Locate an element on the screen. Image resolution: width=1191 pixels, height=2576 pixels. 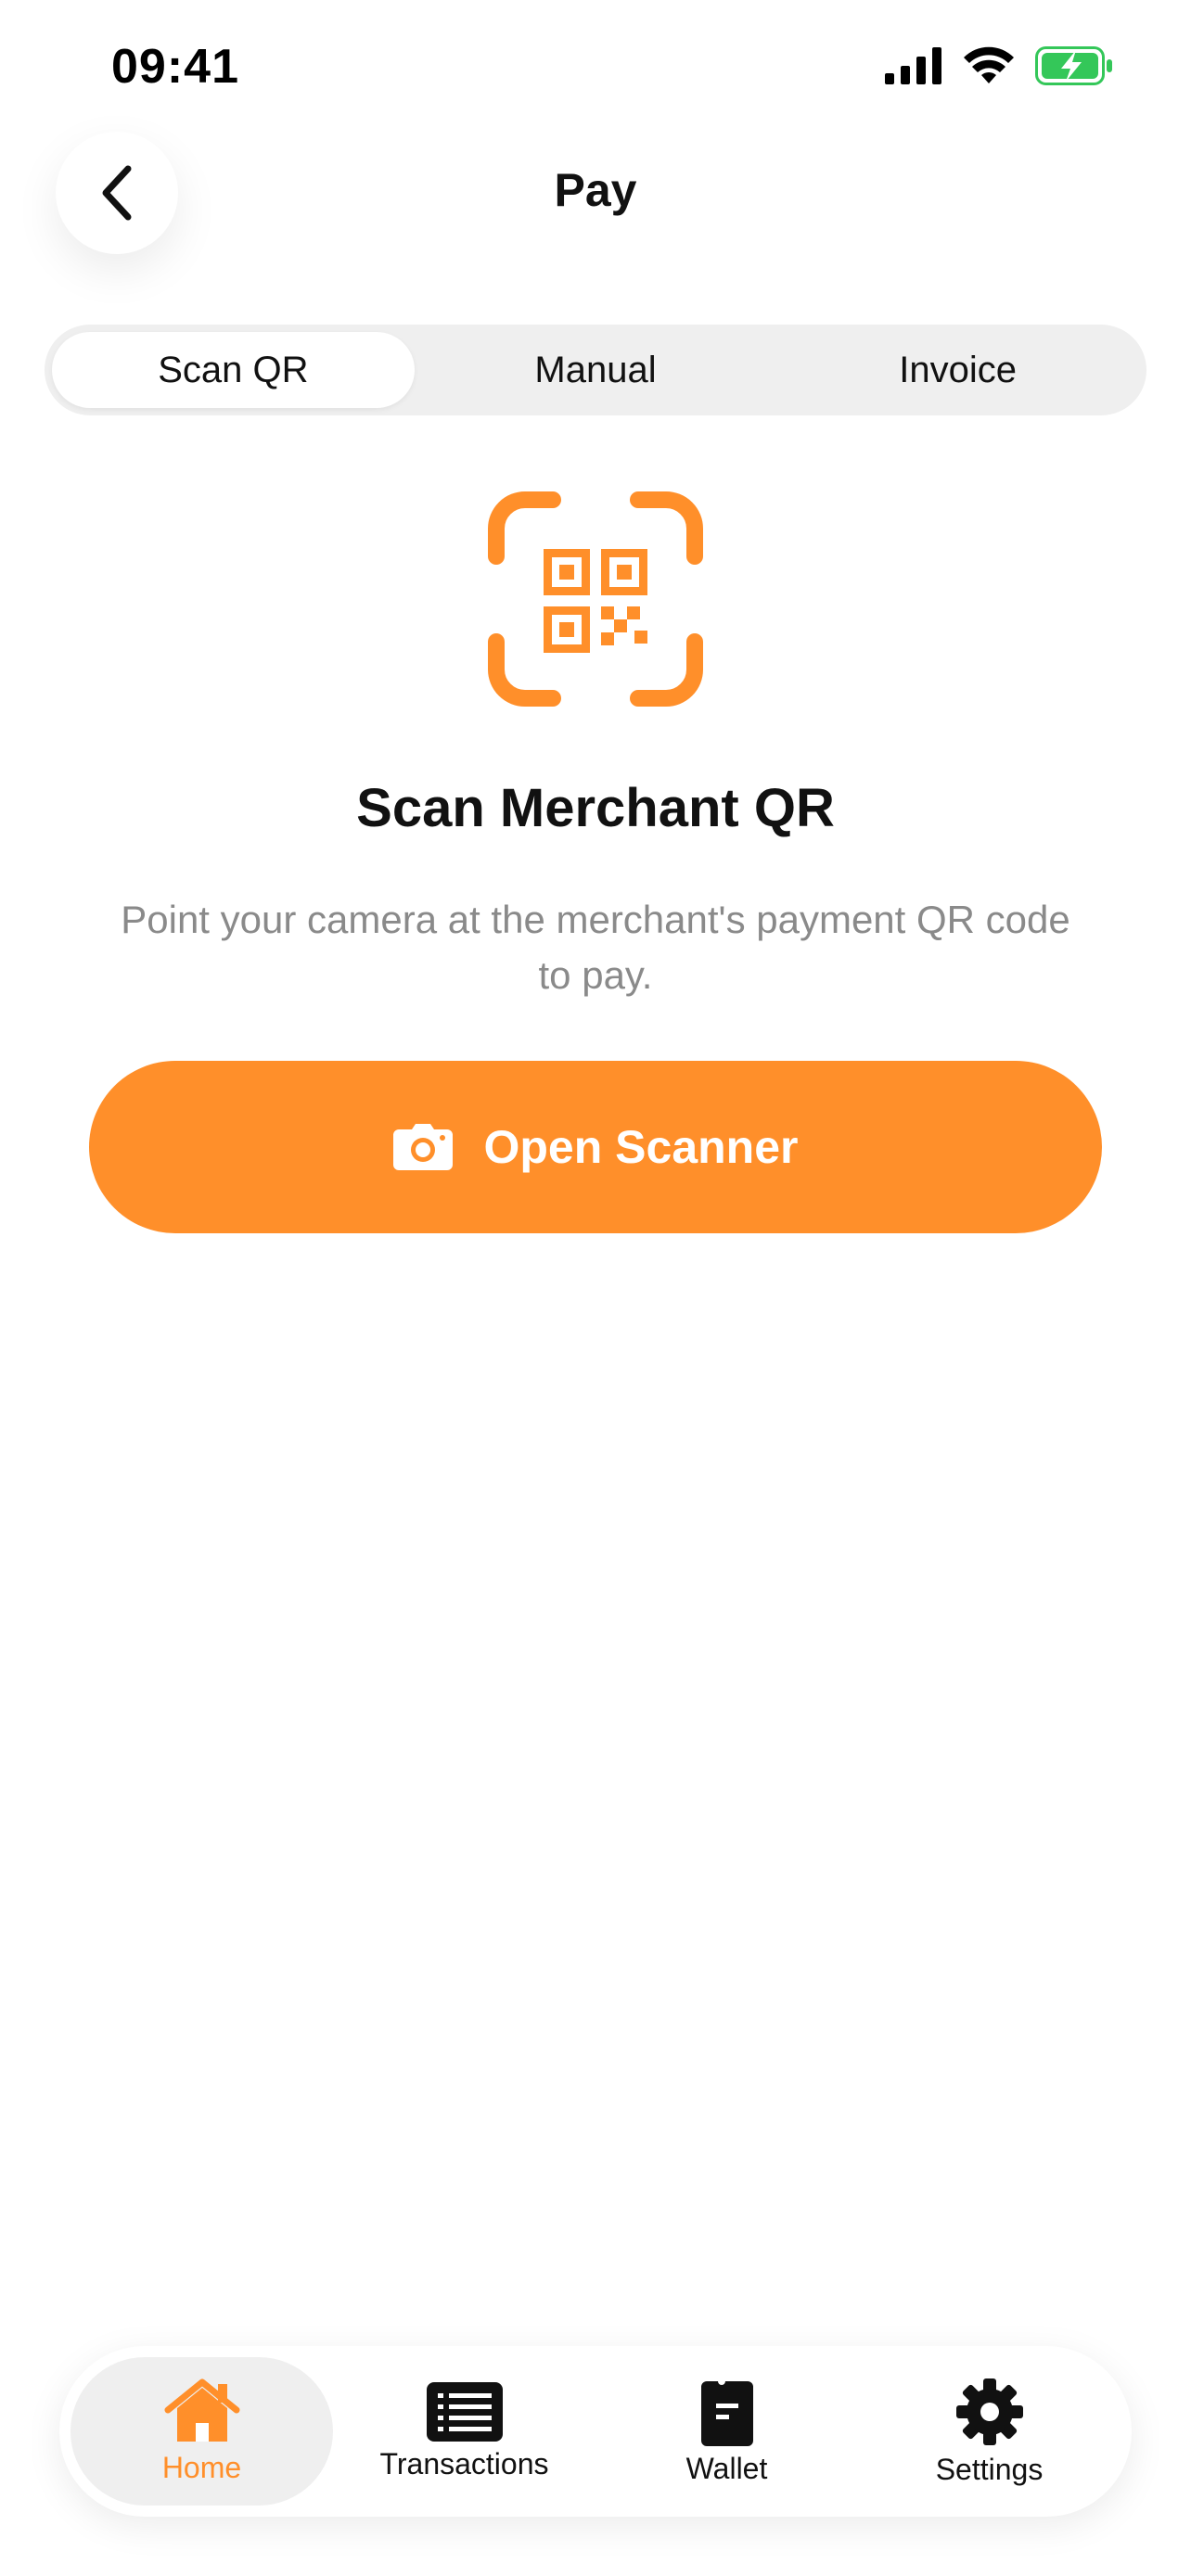
tab-manual: Manual is located at coordinates (596, 370).